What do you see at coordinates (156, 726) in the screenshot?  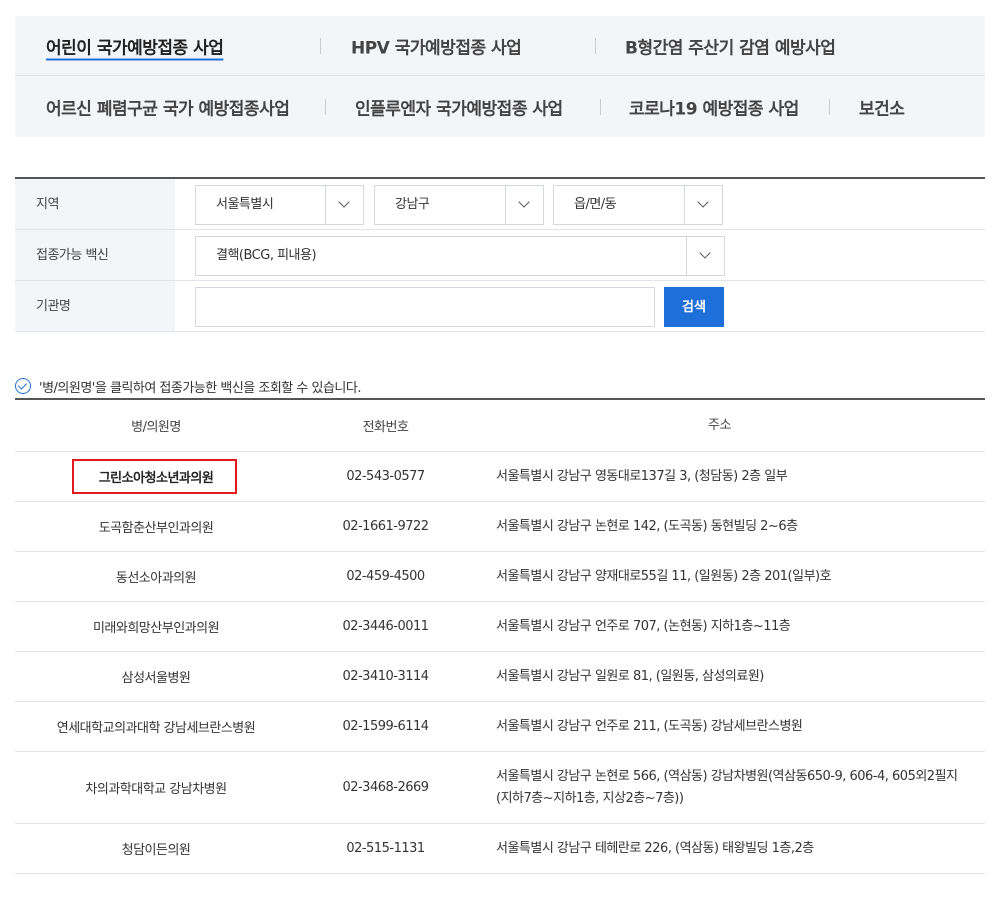 I see `clinic-name-link: 연세대학교의과대학 강남세브란스병원` at bounding box center [156, 726].